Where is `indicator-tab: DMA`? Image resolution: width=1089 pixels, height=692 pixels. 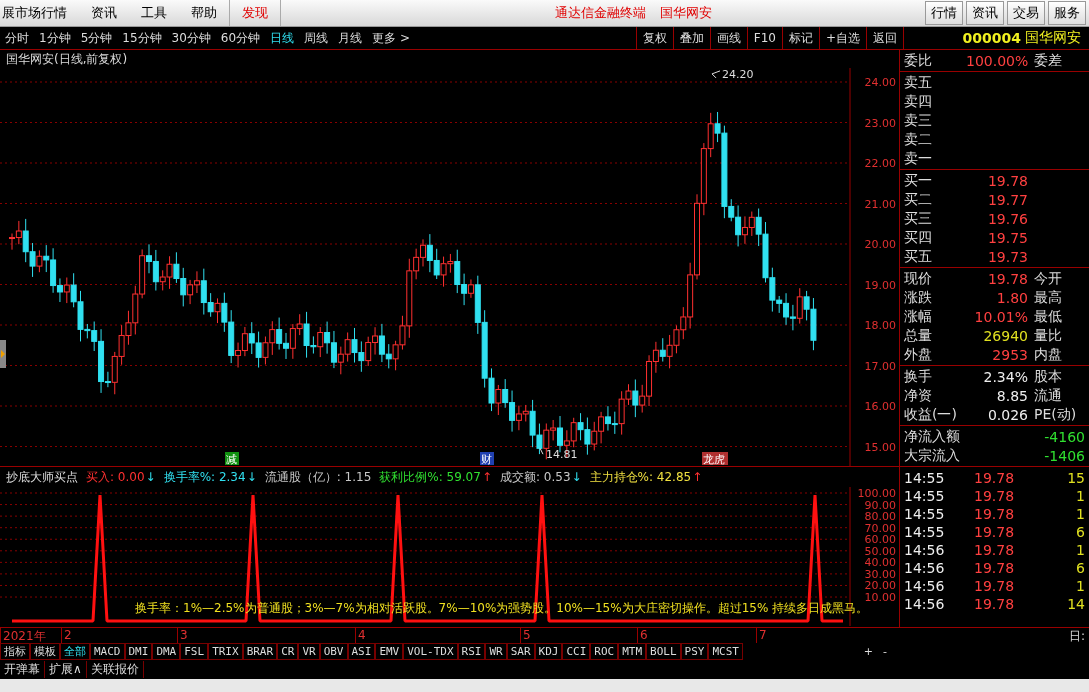
indicator-tab: DMA is located at coordinates (166, 651).